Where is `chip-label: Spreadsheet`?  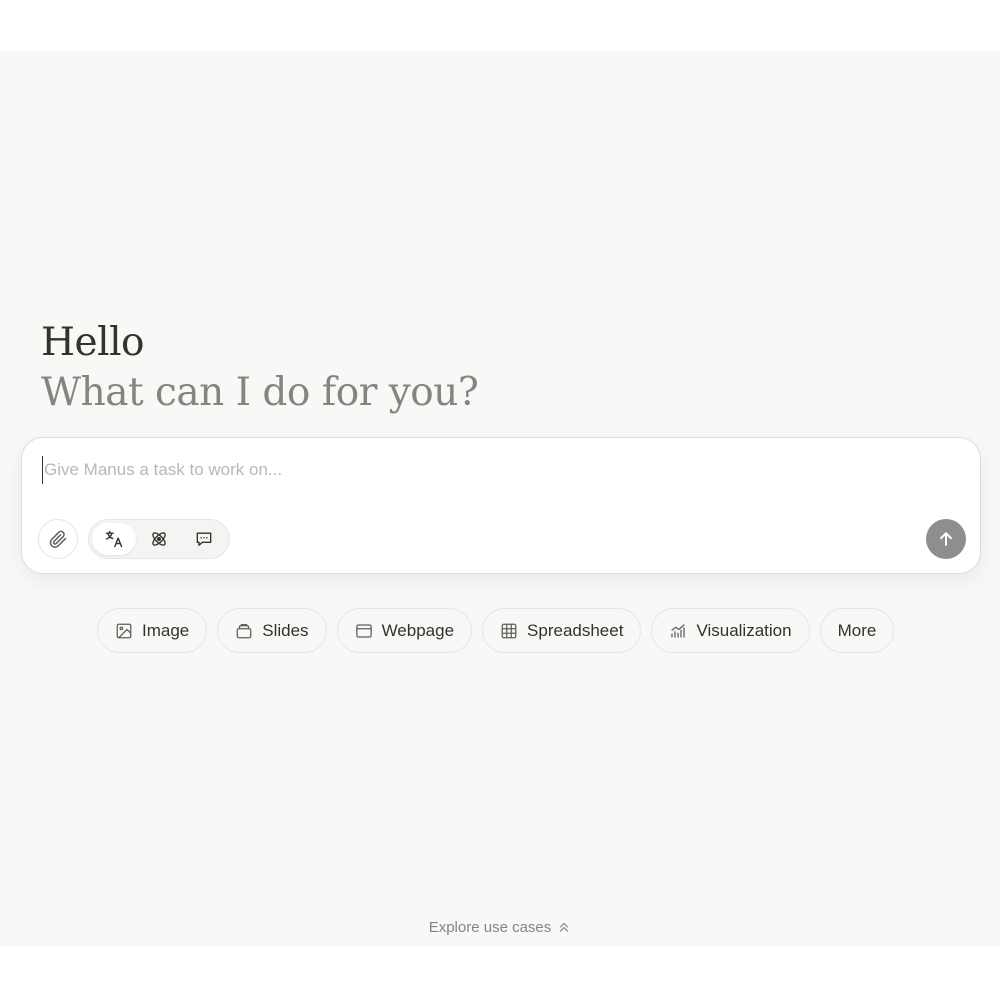 chip-label: Spreadsheet is located at coordinates (575, 630).